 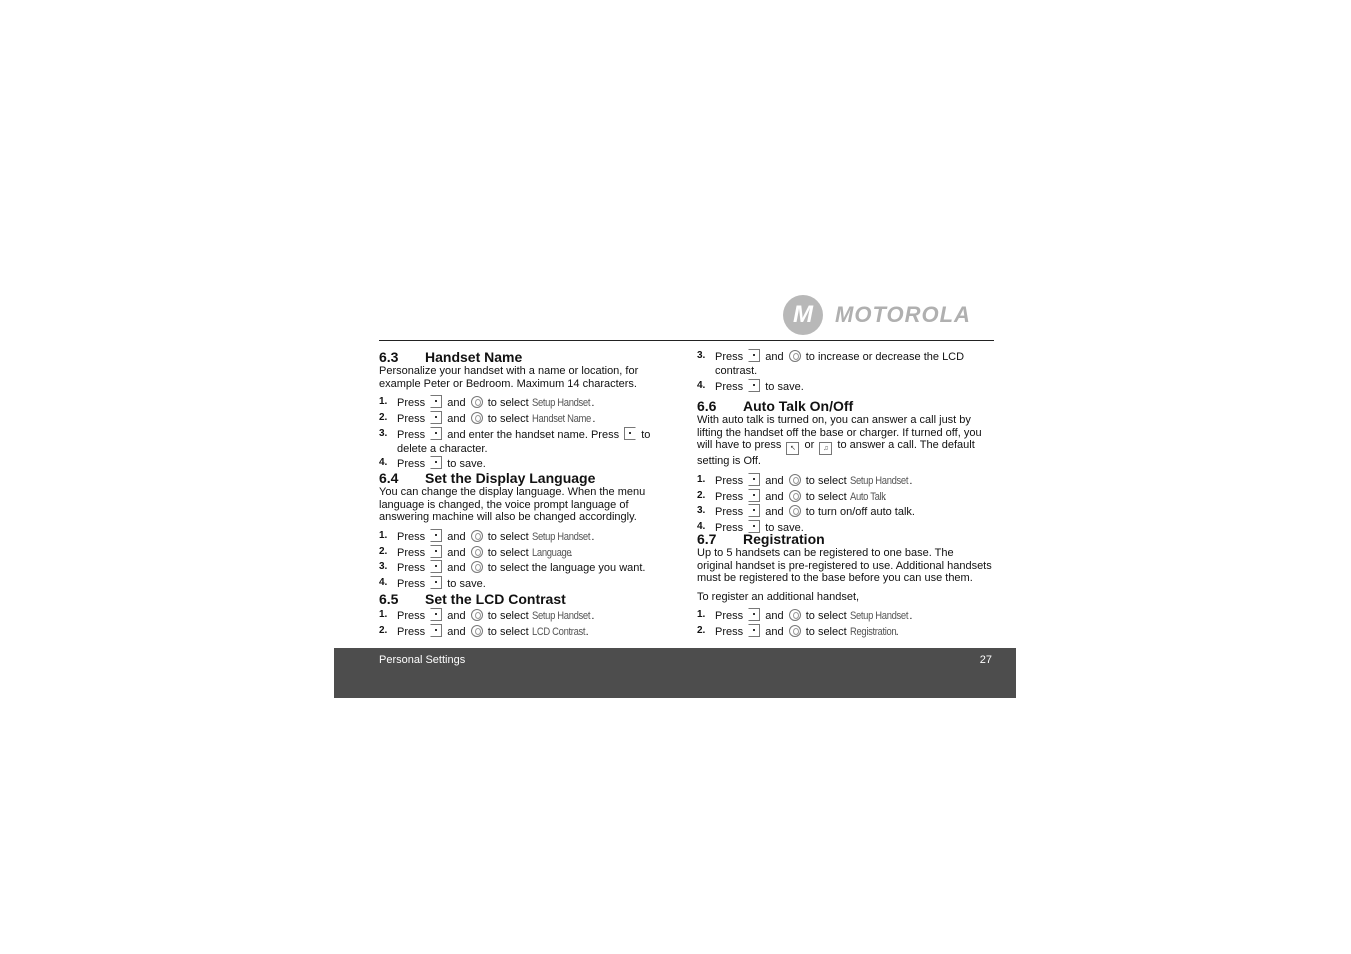 What do you see at coordinates (707, 539) in the screenshot?
I see `section-number: 6.7` at bounding box center [707, 539].